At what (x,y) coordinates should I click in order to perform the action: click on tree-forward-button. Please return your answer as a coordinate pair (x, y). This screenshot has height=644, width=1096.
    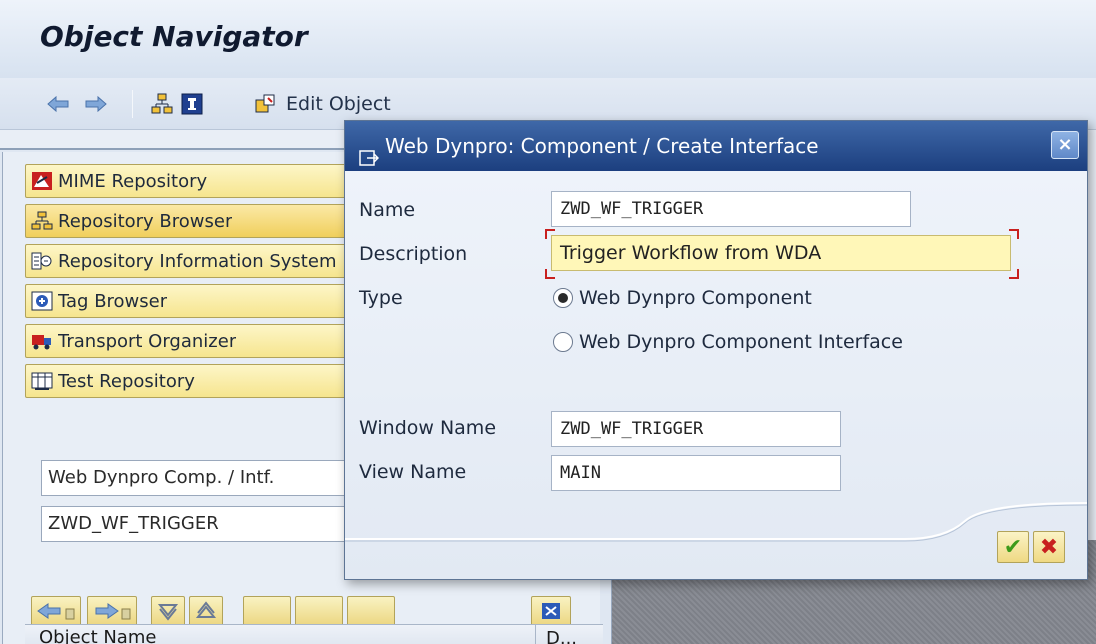
    Looking at the image, I should click on (112, 611).